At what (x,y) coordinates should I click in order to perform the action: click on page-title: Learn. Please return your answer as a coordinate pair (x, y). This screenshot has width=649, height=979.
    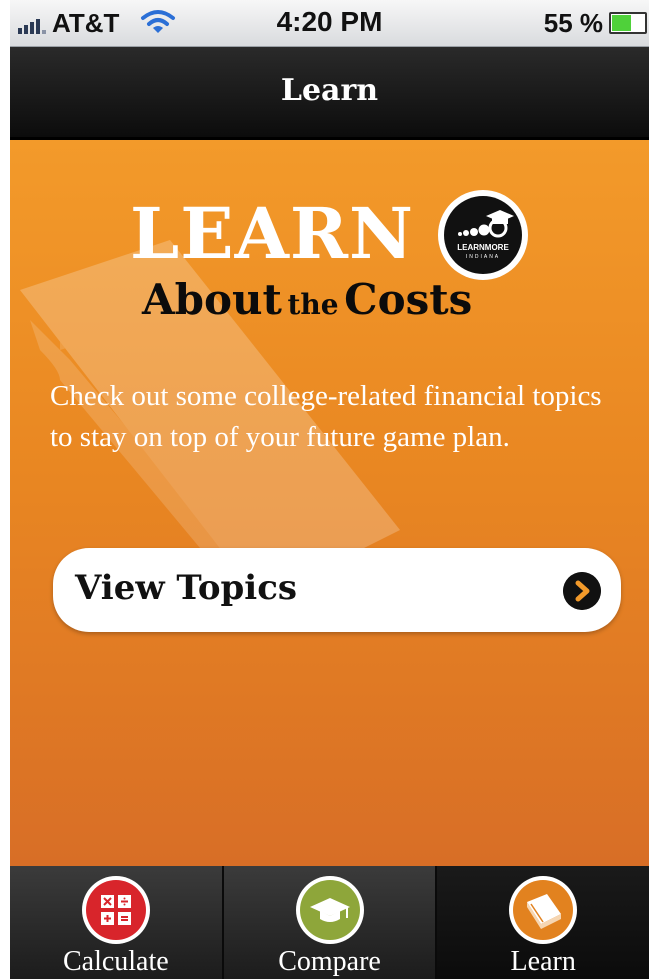
    Looking at the image, I should click on (329, 90).